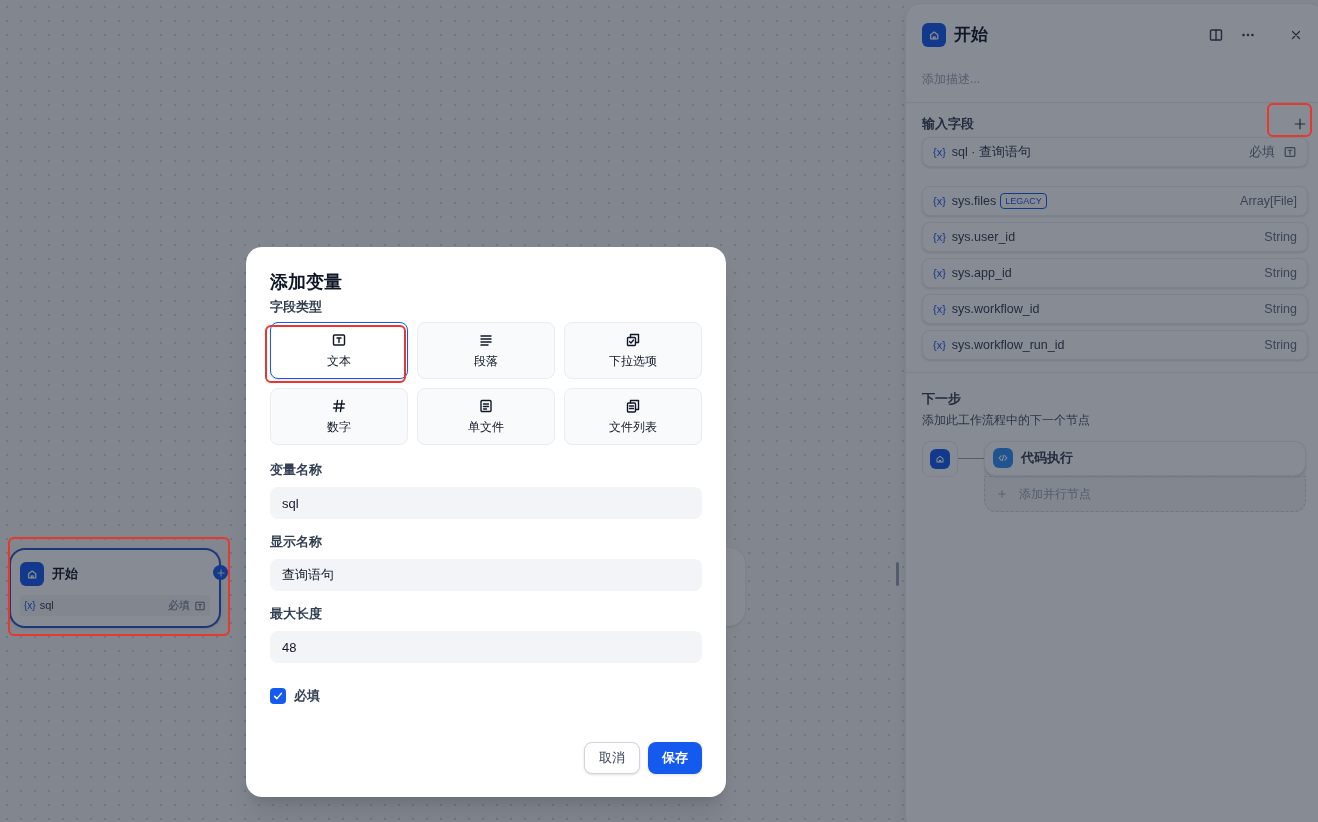 Image resolution: width=1318 pixels, height=822 pixels. Describe the element at coordinates (115, 588) in the screenshot. I see `start-node: 开始 {x} sql 必填` at that location.